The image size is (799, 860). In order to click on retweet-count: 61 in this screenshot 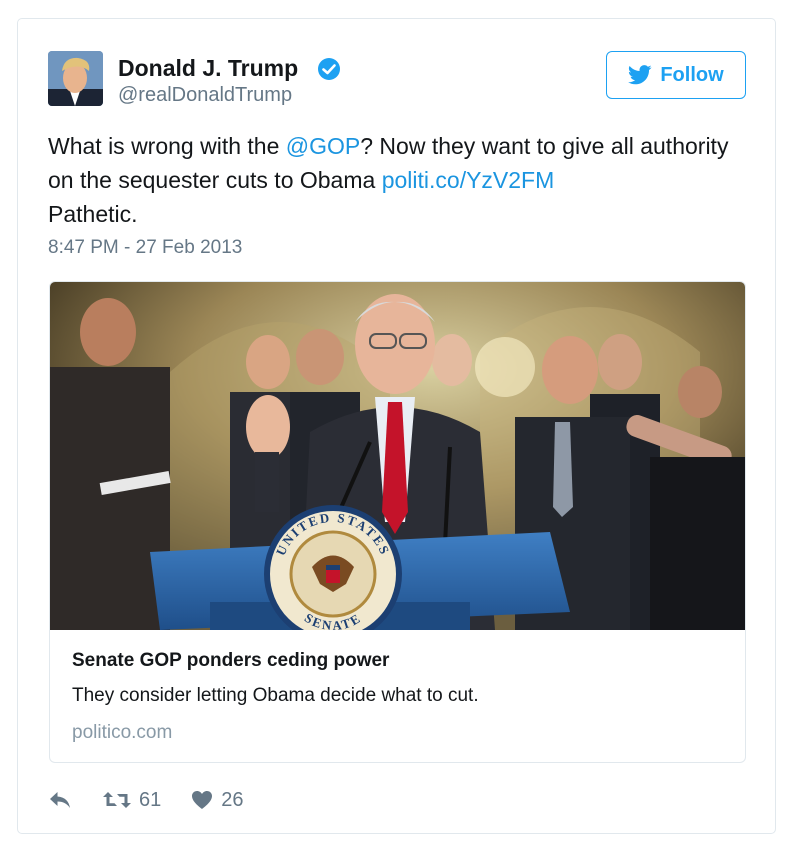, I will do `click(150, 799)`.